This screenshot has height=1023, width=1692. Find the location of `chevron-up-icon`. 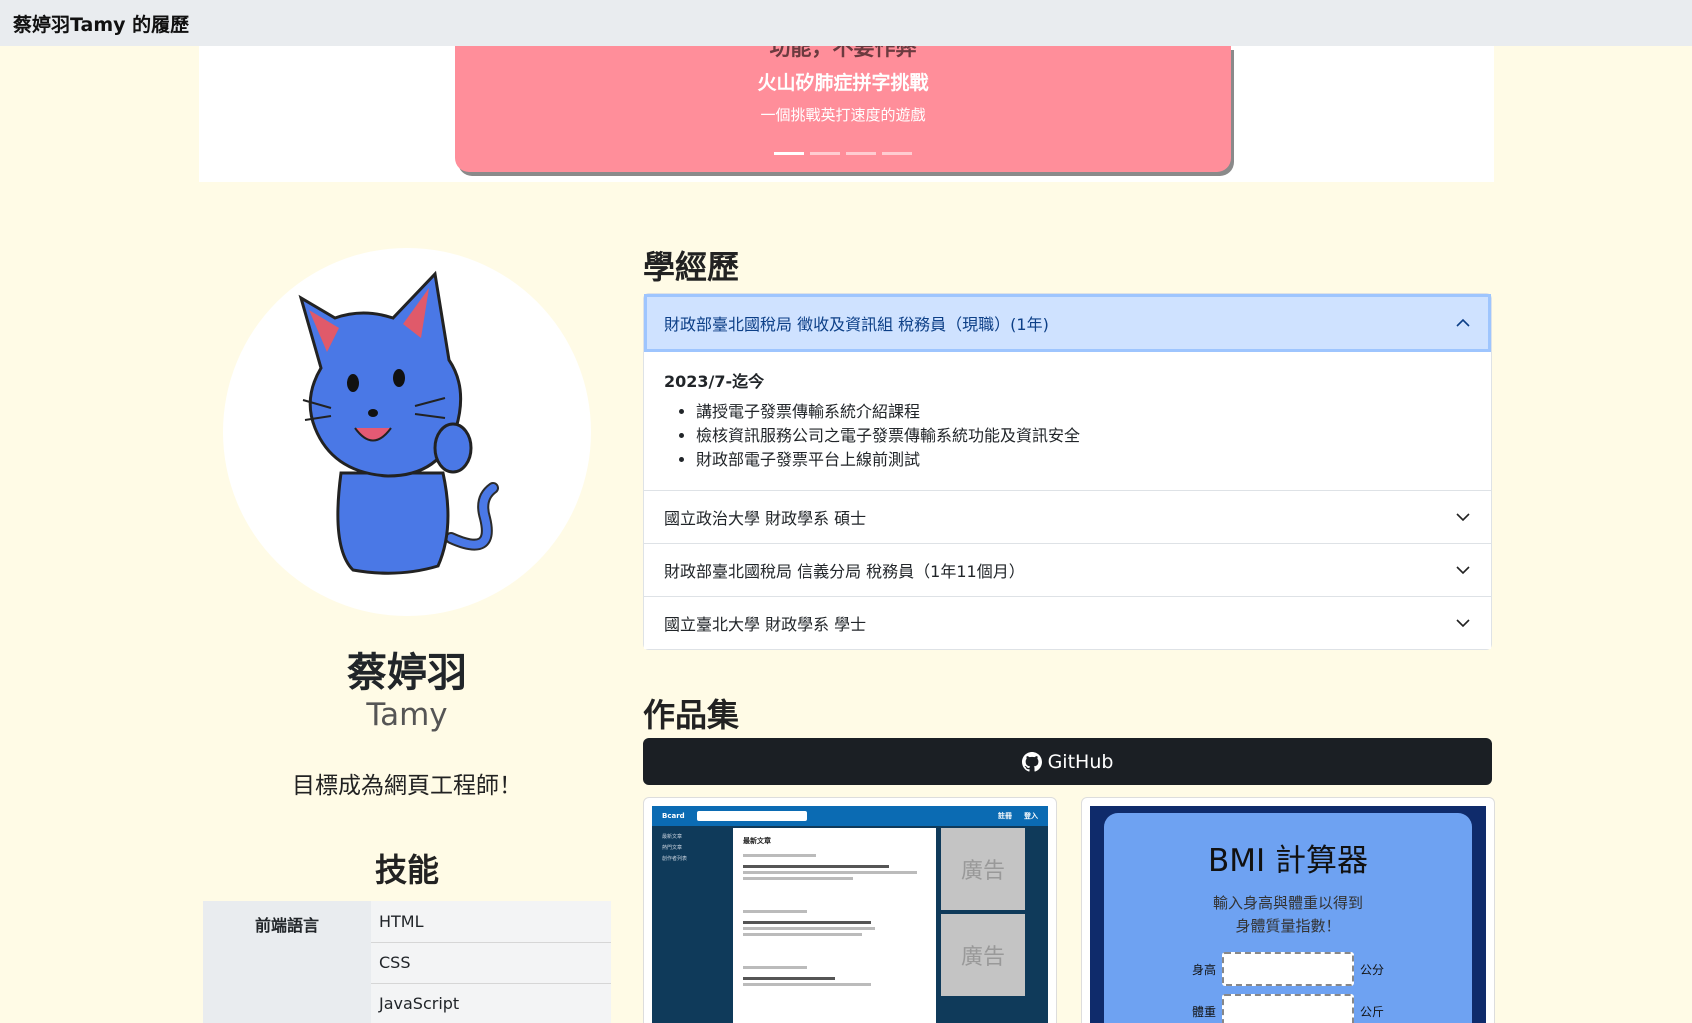

chevron-up-icon is located at coordinates (1463, 322).